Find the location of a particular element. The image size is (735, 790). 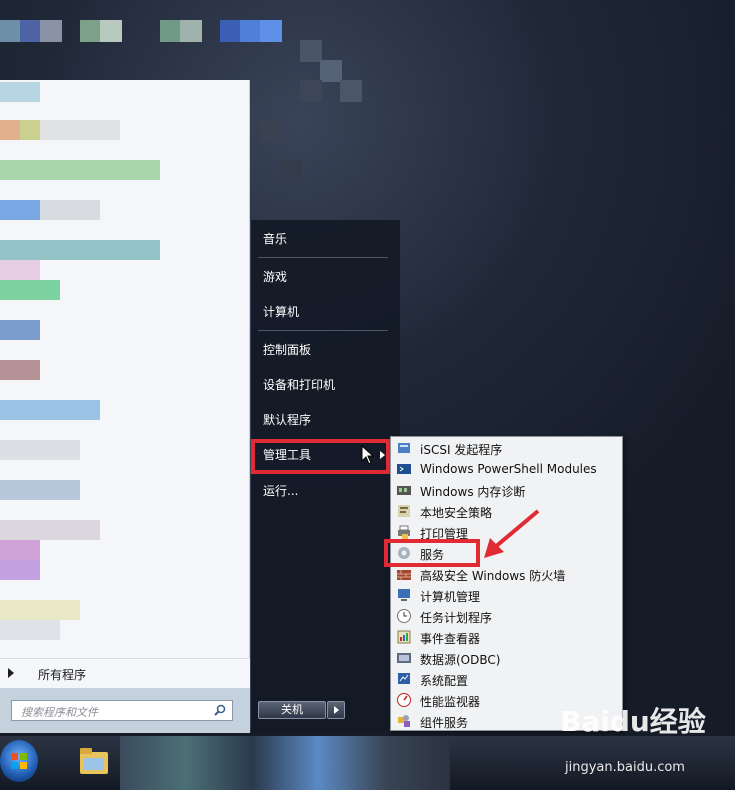

shutdown-options-button is located at coordinates (336, 710).